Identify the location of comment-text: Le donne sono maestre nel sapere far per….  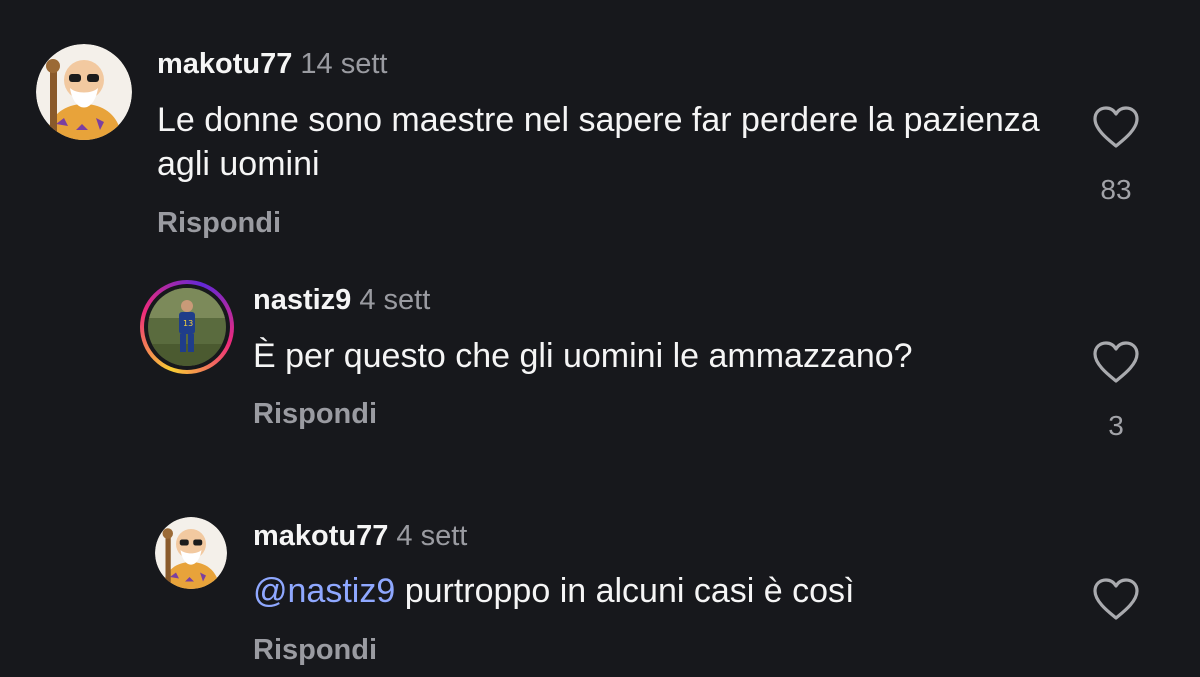
(607, 142).